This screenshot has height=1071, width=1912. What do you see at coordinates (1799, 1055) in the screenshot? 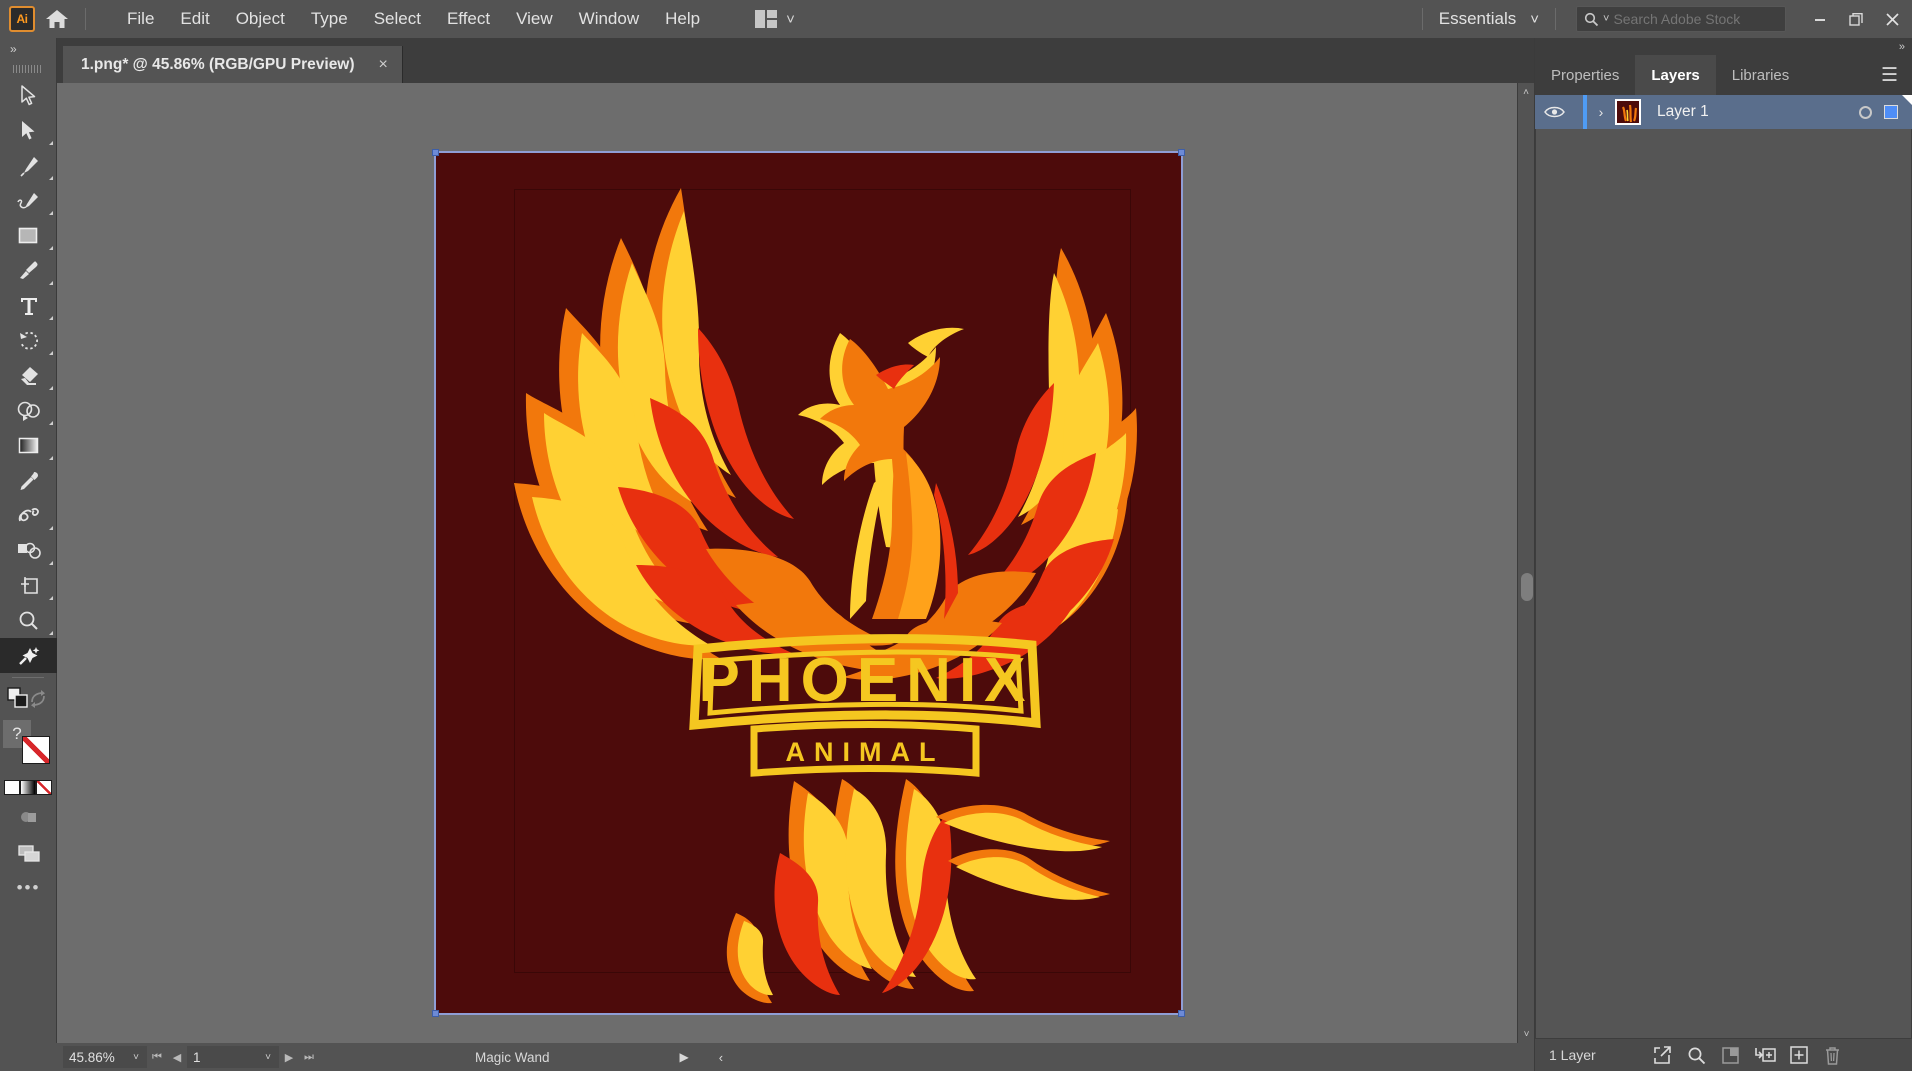
I see `create-new-layer-icon` at bounding box center [1799, 1055].